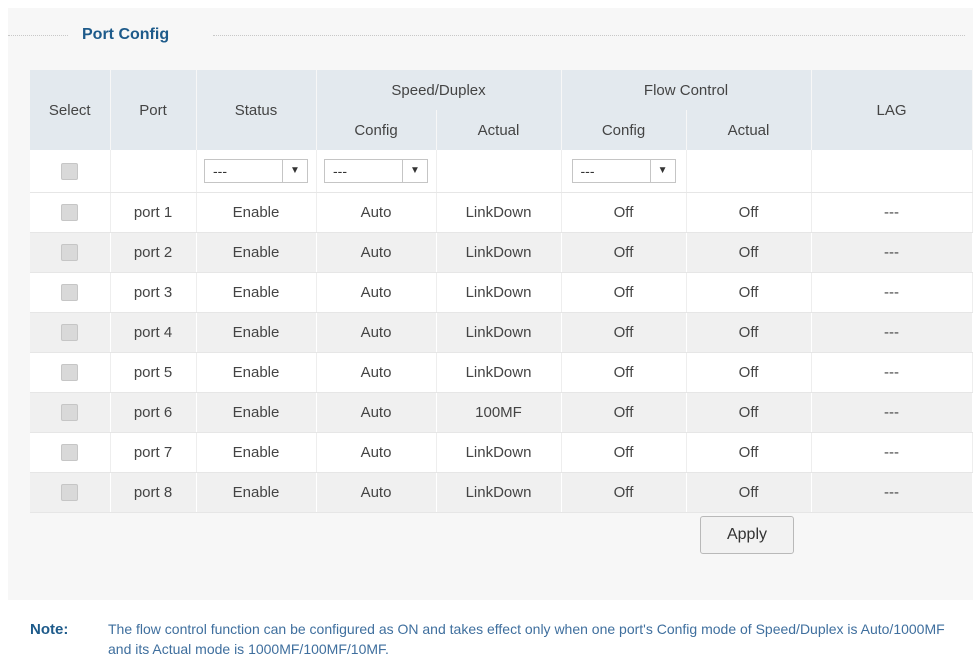 The height and width of the screenshot is (669, 977). I want to click on table-row: port 5 Enable Auto LinkDown Off Off ---, so click(501, 372).